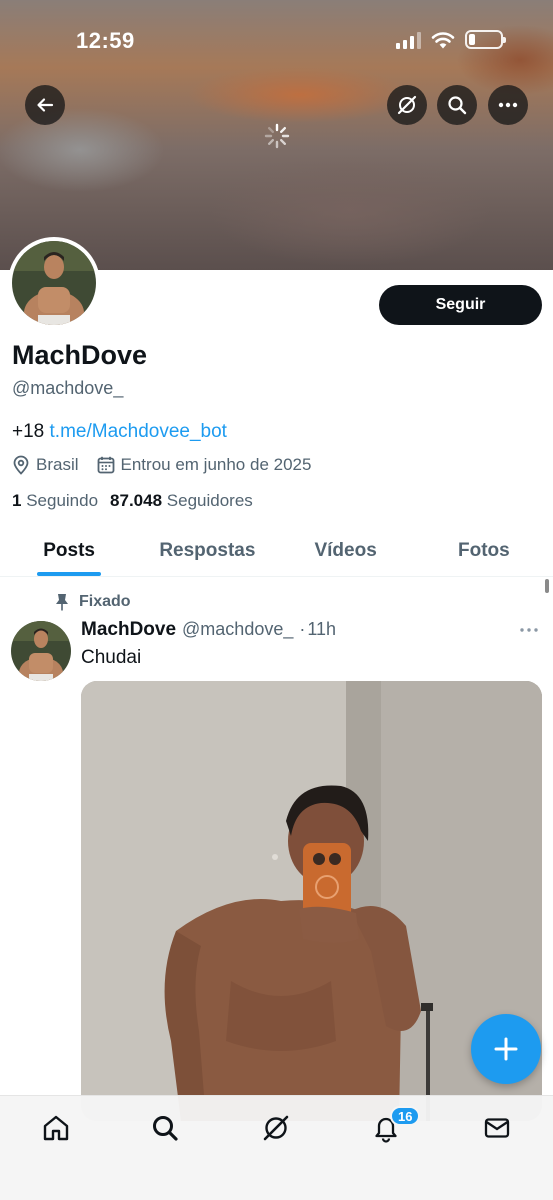 The height and width of the screenshot is (1200, 553). I want to click on profile-meta: Brasil Entrou em junho de 2025, so click(170, 465).